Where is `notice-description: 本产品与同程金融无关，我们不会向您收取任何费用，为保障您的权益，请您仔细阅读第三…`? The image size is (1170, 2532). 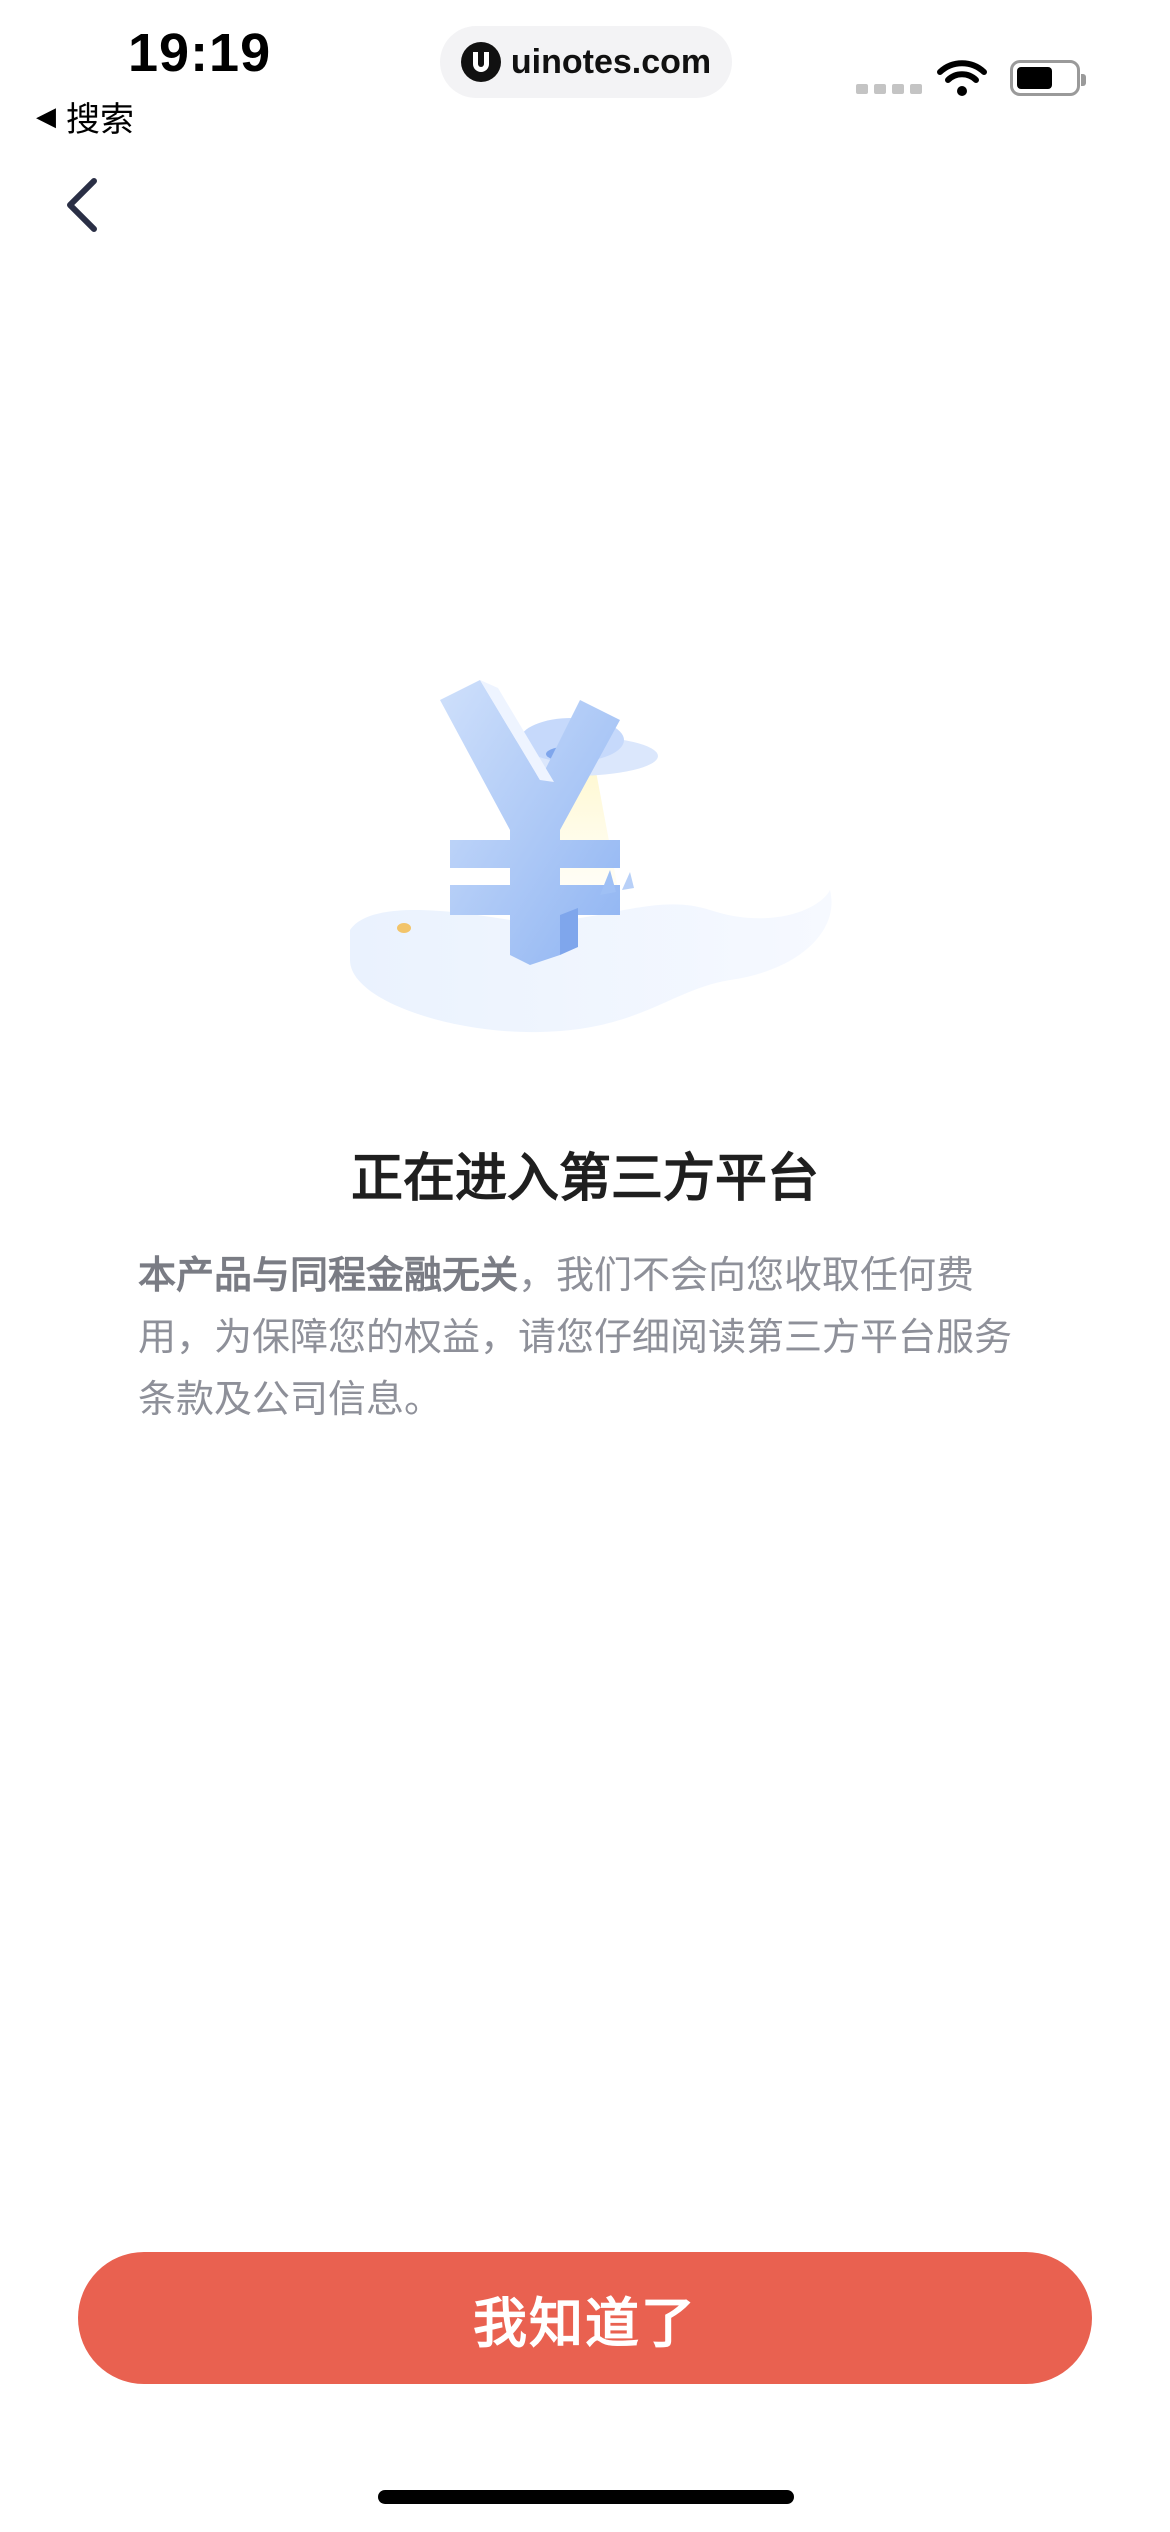 notice-description: 本产品与同程金融无关，我们不会向您收取任何费用，为保障您的权益，请您仔细阅读第三… is located at coordinates (588, 1337).